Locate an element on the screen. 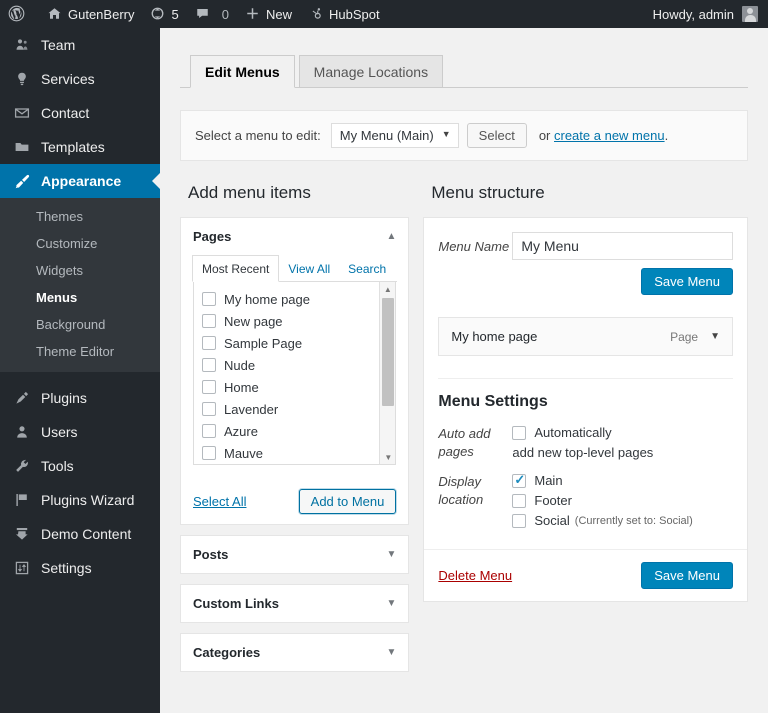 This screenshot has height=713, width=768. location-option-footer: Footer is located at coordinates (622, 500).